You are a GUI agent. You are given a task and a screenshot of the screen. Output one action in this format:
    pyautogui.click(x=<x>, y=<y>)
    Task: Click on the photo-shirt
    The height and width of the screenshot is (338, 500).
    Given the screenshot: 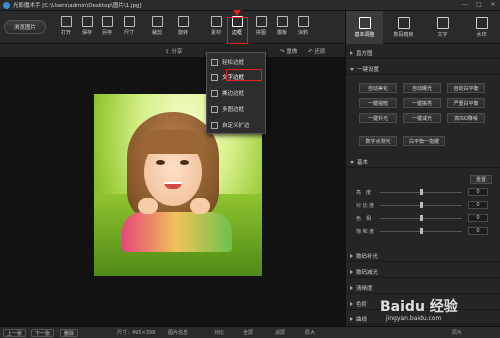 What is the action you would take?
    pyautogui.click(x=177, y=232)
    